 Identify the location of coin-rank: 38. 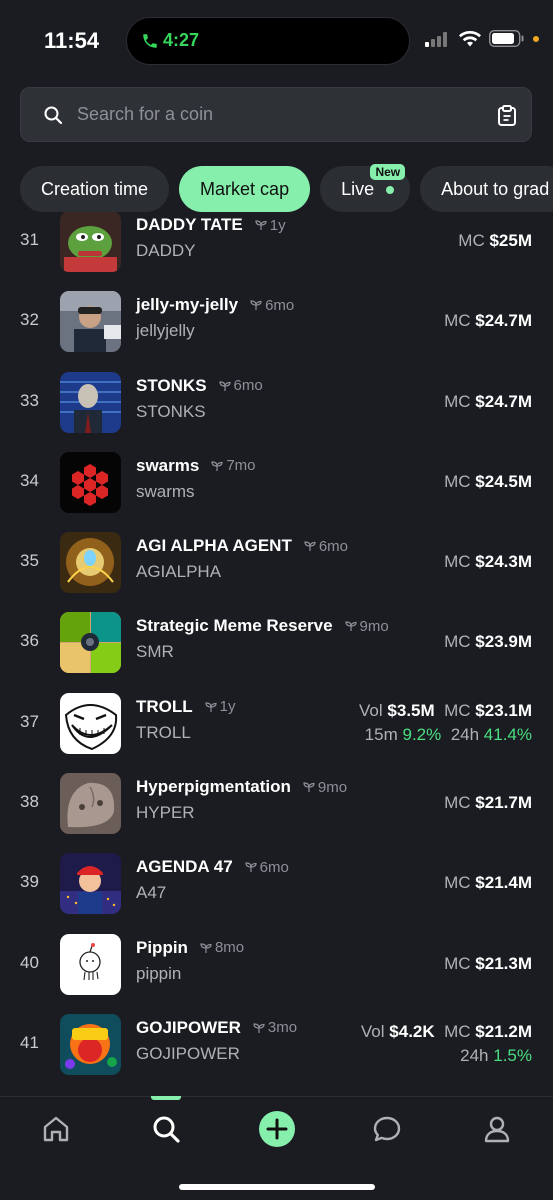
(29, 802).